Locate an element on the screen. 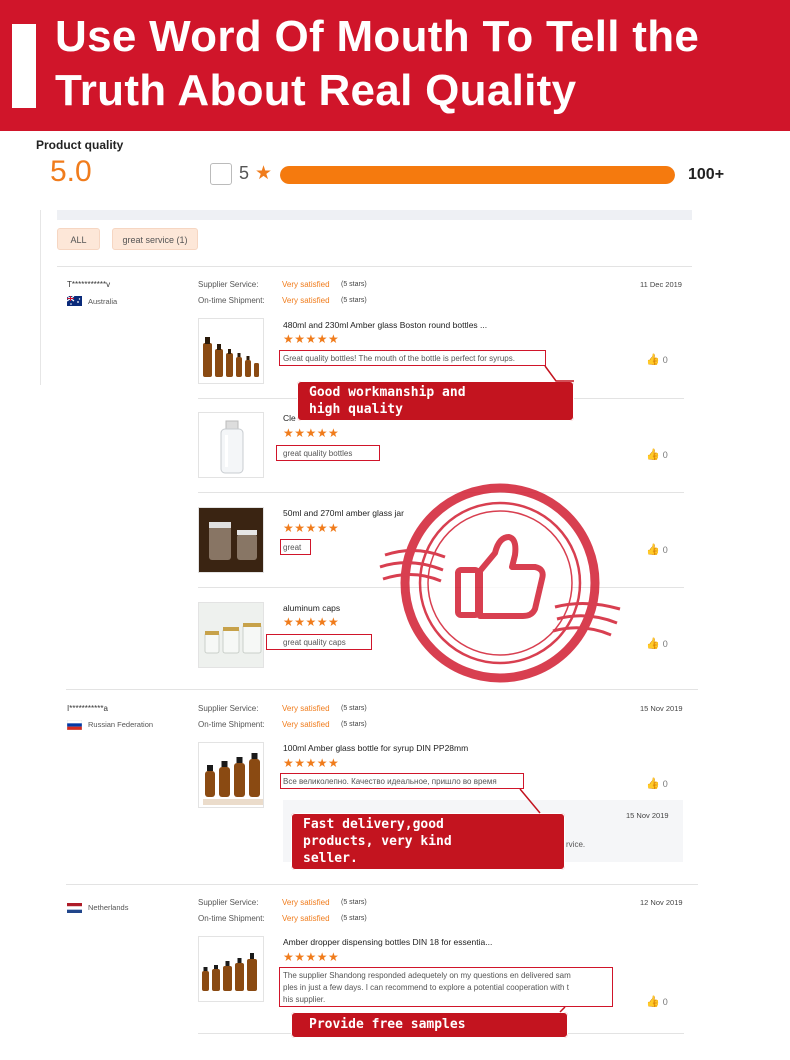 This screenshot has width=790, height=1060. tag-great-service: great service (1) is located at coordinates (155, 239).